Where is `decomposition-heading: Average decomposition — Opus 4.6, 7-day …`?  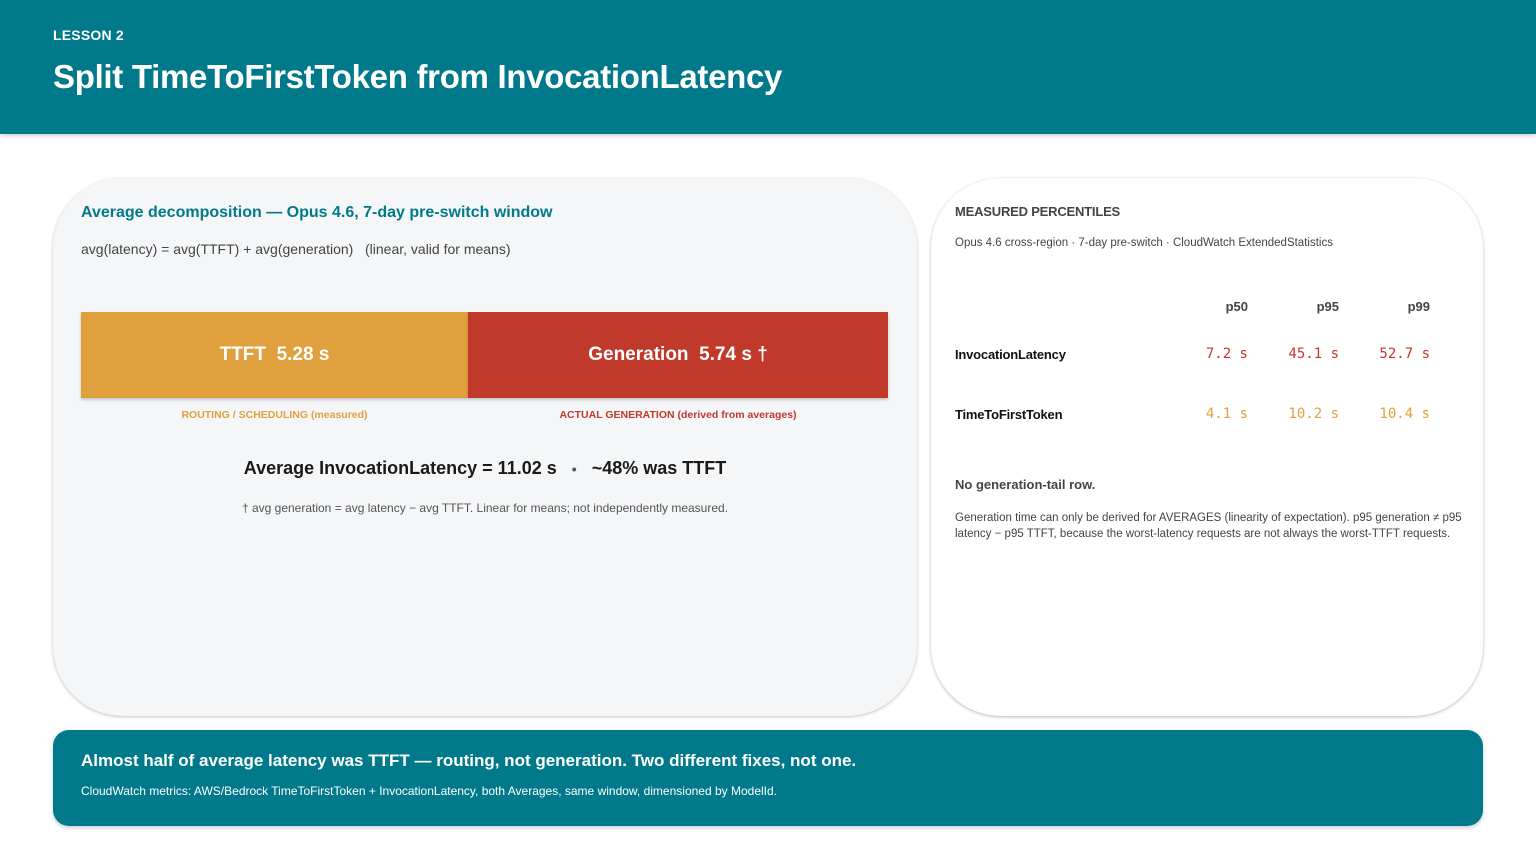
decomposition-heading: Average decomposition — Opus 4.6, 7-day … is located at coordinates (317, 212).